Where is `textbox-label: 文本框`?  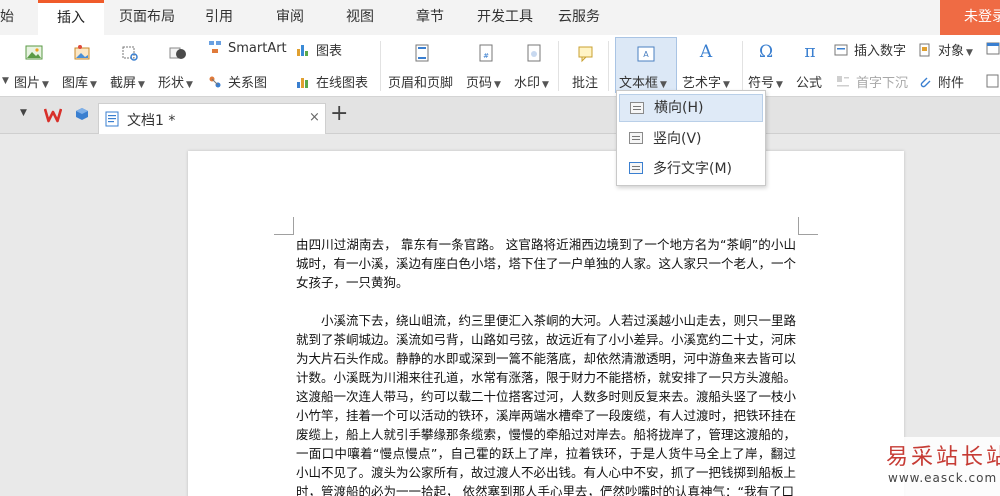
textbox-label: 文本框 is located at coordinates (639, 83).